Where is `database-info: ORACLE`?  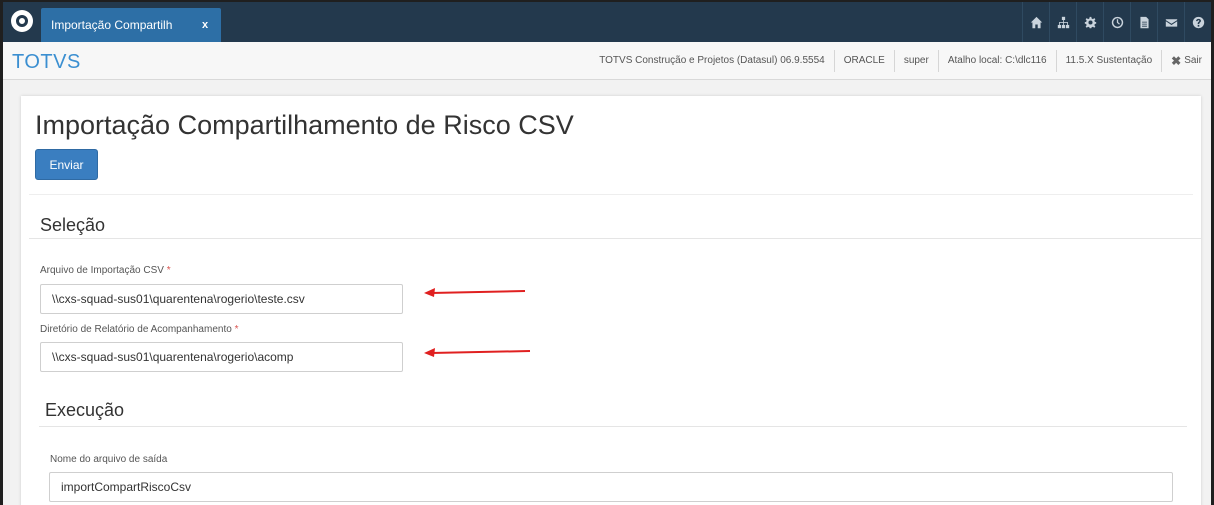 database-info: ORACLE is located at coordinates (863, 61).